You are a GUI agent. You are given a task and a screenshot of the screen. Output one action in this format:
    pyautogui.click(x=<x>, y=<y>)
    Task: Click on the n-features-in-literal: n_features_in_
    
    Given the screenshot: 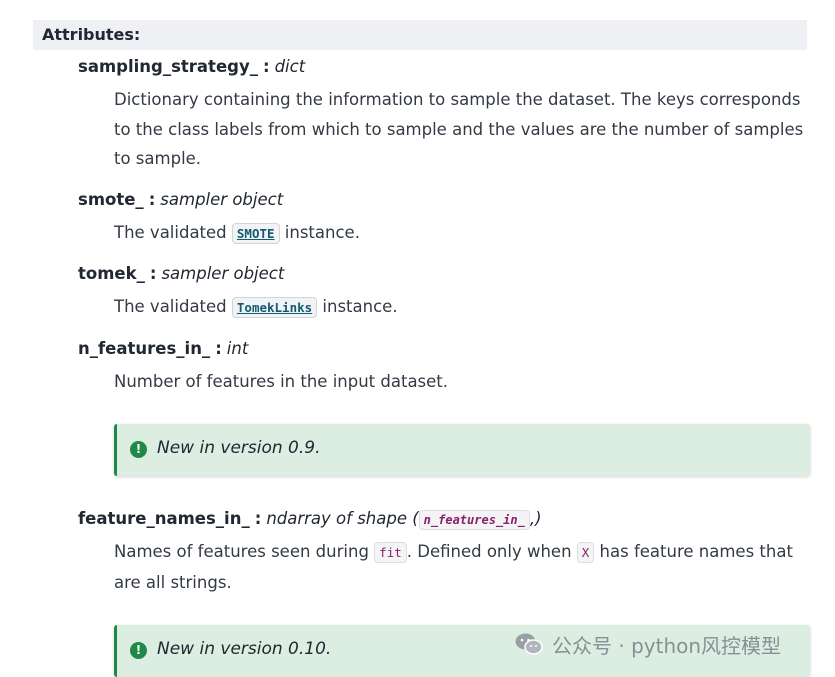 What is the action you would take?
    pyautogui.click(x=474, y=520)
    